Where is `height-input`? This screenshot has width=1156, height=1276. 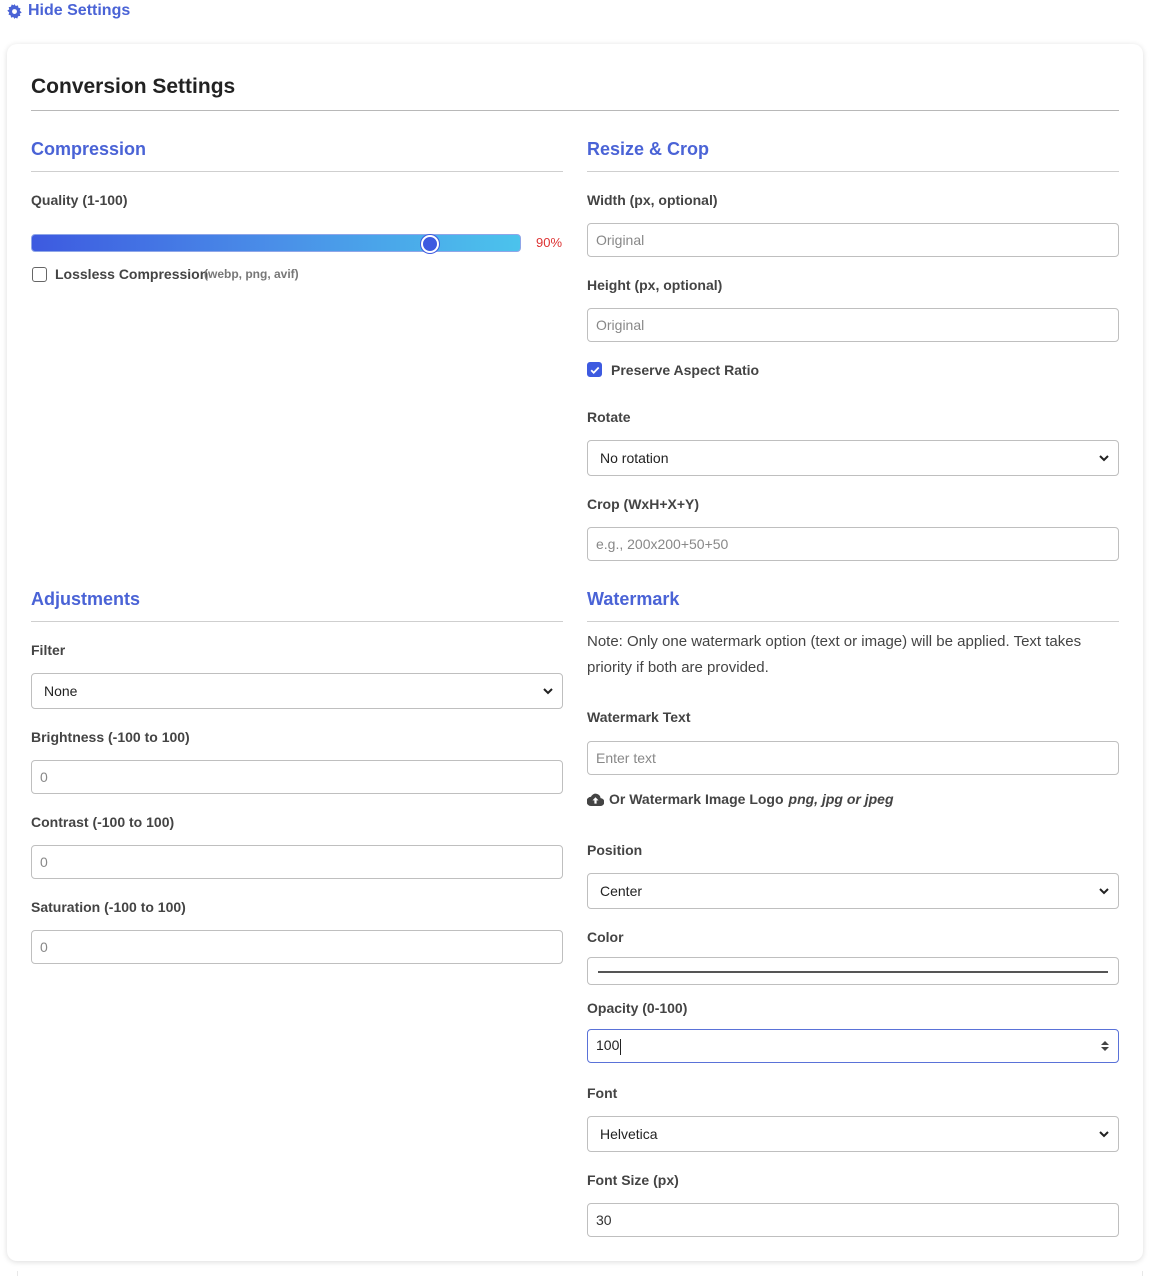 height-input is located at coordinates (853, 325).